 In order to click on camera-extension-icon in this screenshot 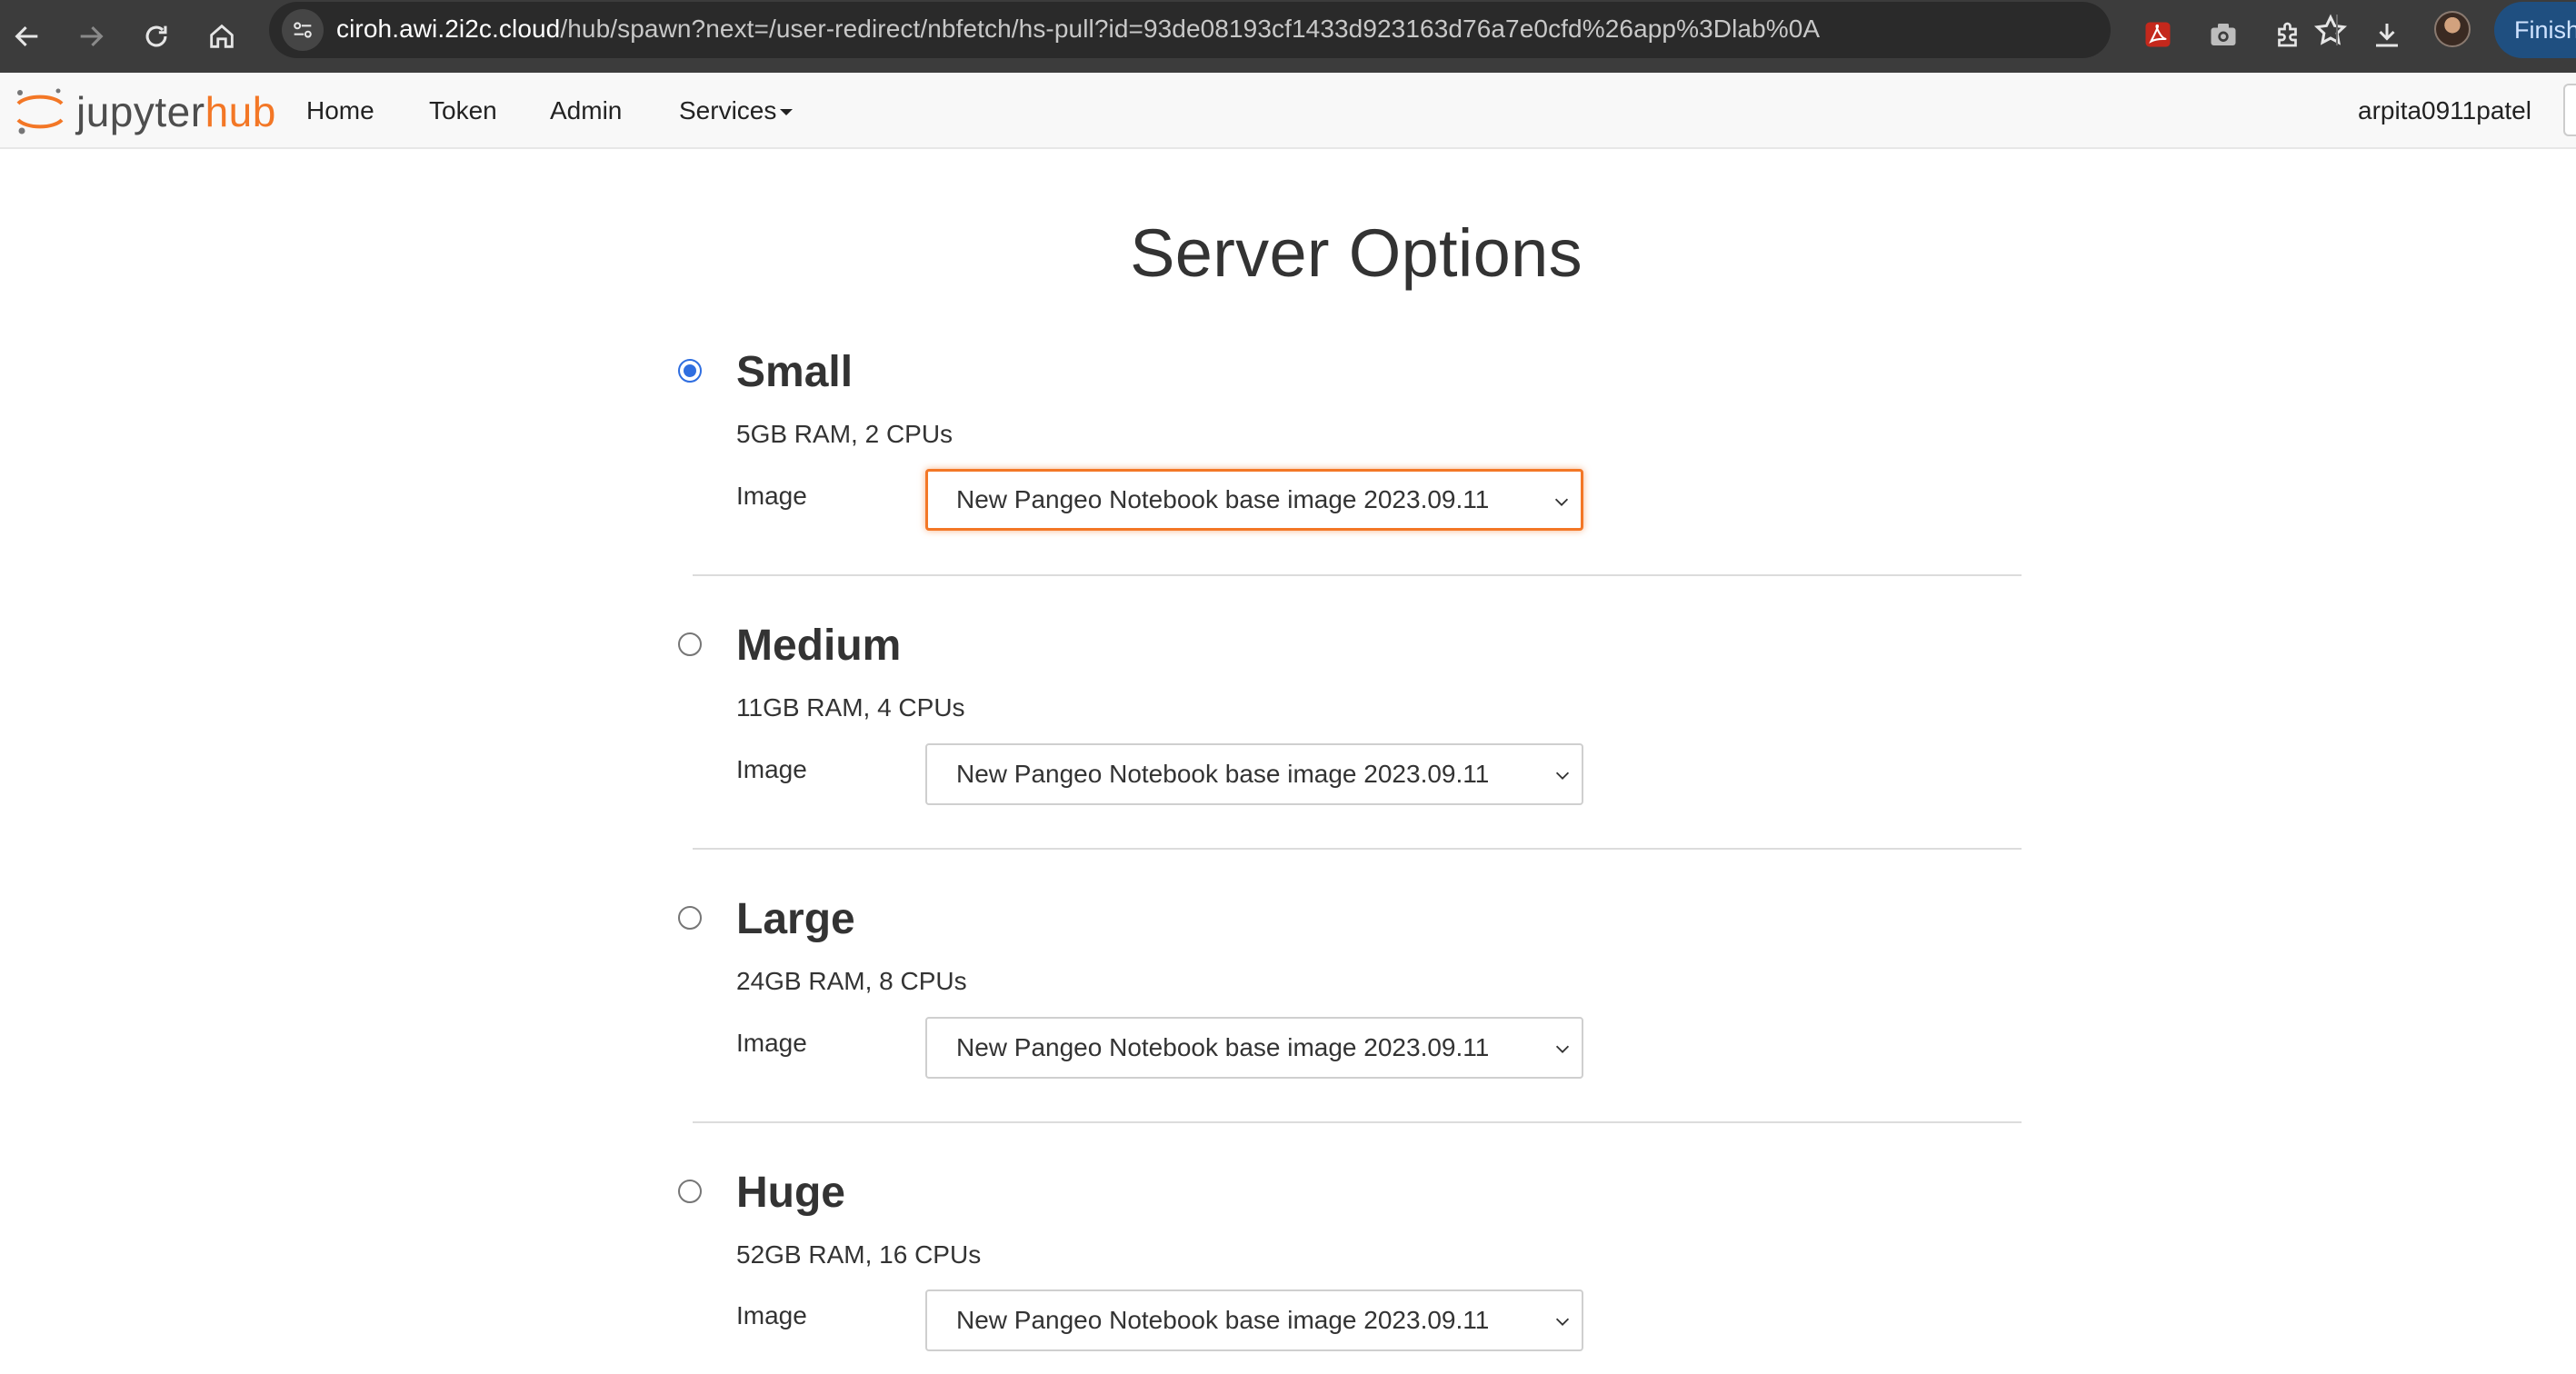, I will do `click(2223, 34)`.